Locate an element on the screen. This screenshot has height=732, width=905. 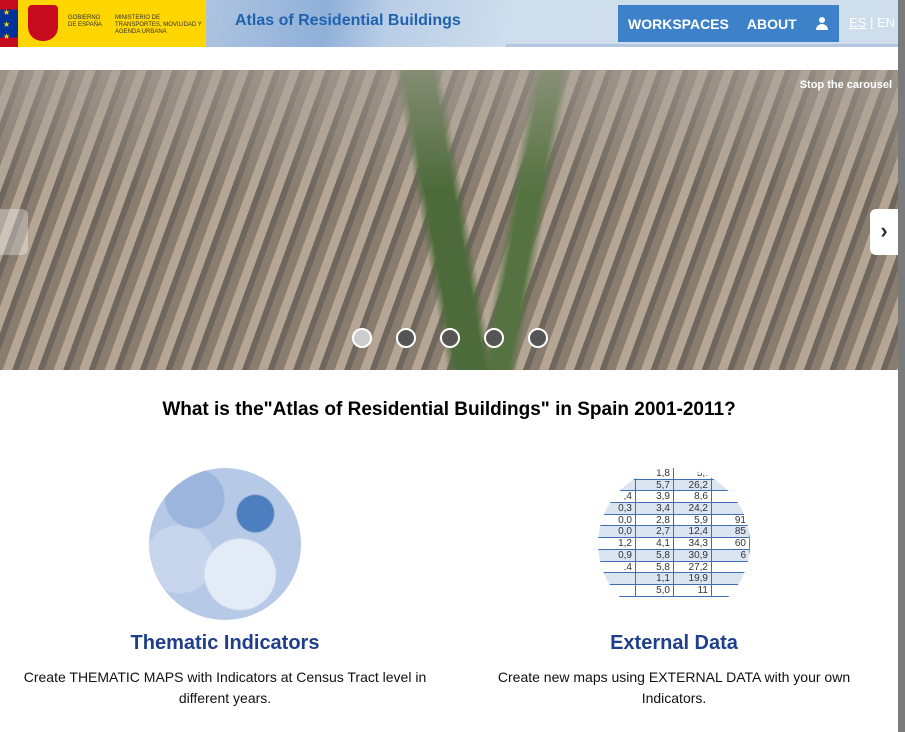
table-cell: 5,0 is located at coordinates (655, 590).